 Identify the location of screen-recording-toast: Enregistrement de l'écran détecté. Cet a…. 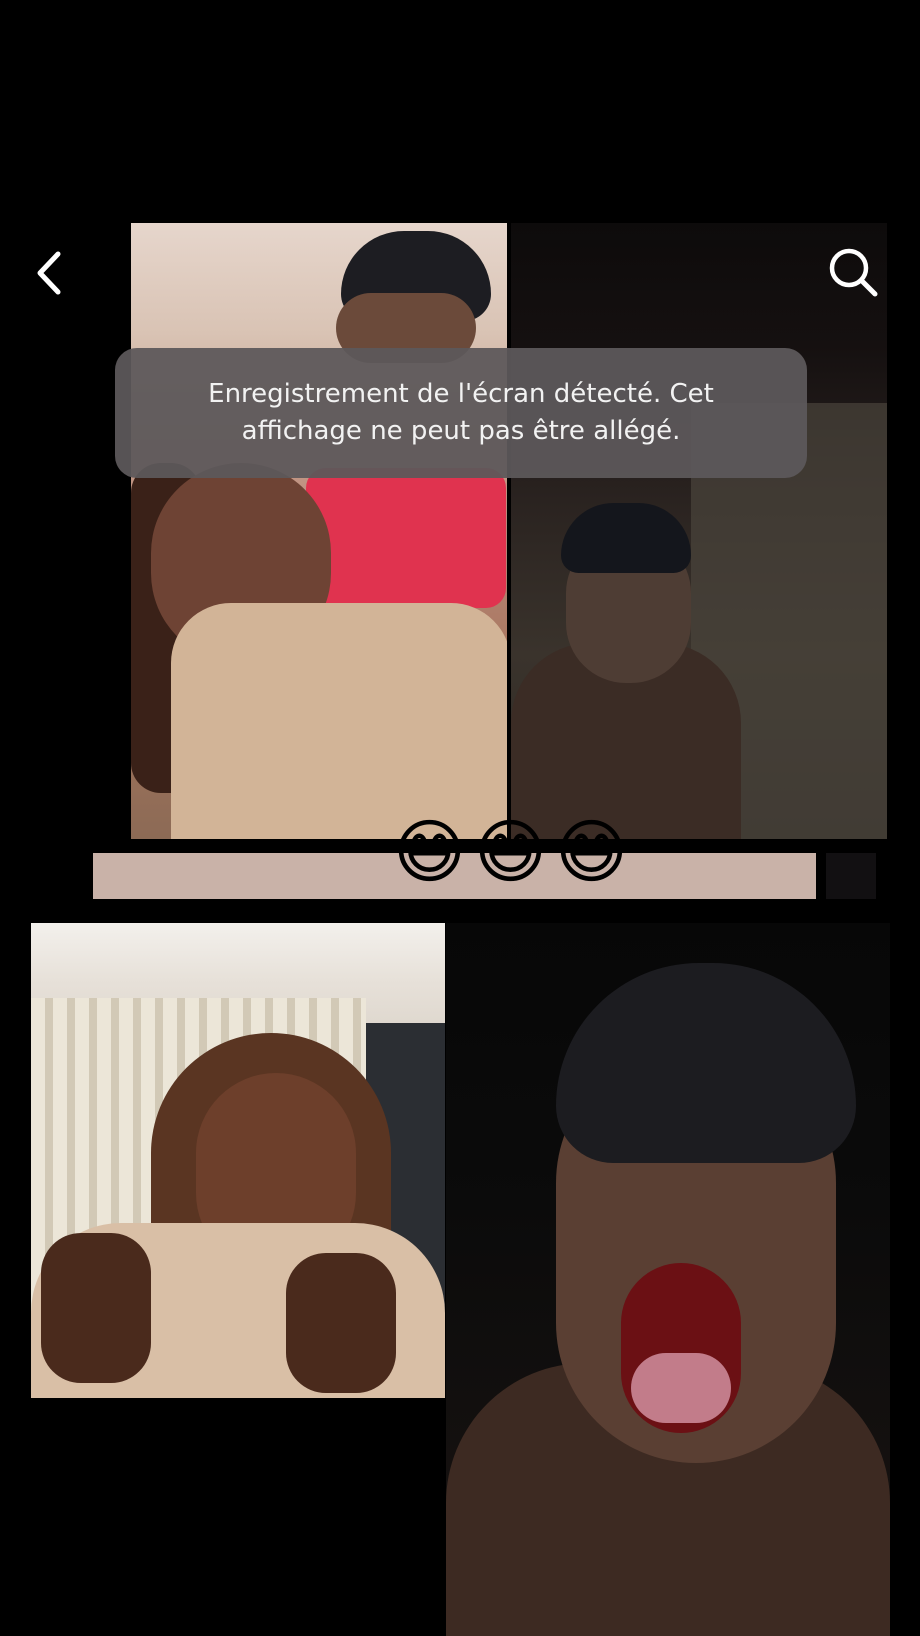
(461, 413).